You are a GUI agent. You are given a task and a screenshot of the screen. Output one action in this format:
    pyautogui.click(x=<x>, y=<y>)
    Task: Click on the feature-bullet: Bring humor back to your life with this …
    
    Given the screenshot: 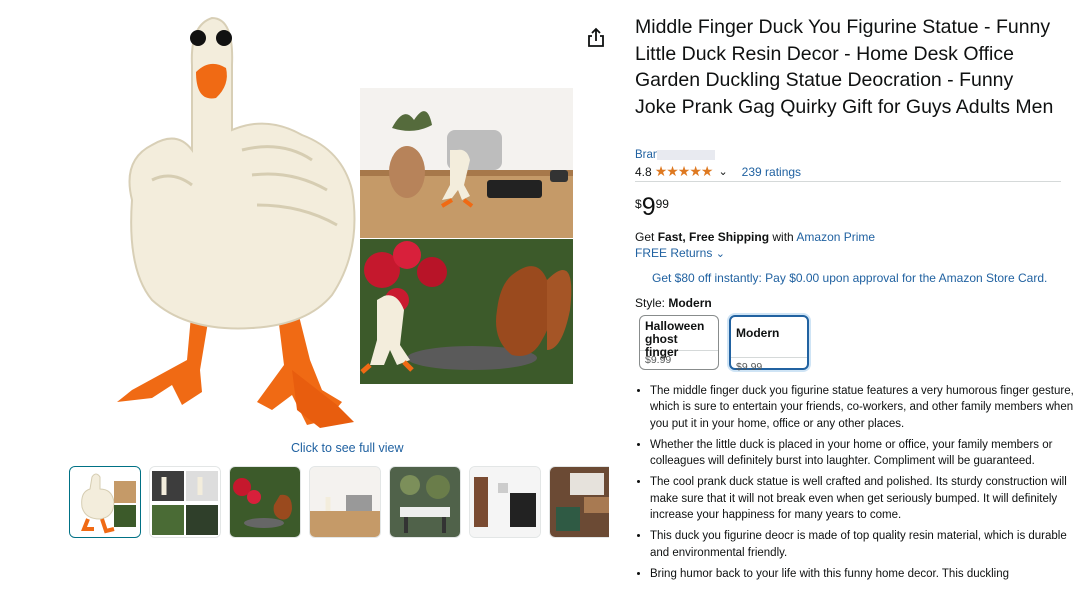 What is the action you would take?
    pyautogui.click(x=865, y=574)
    